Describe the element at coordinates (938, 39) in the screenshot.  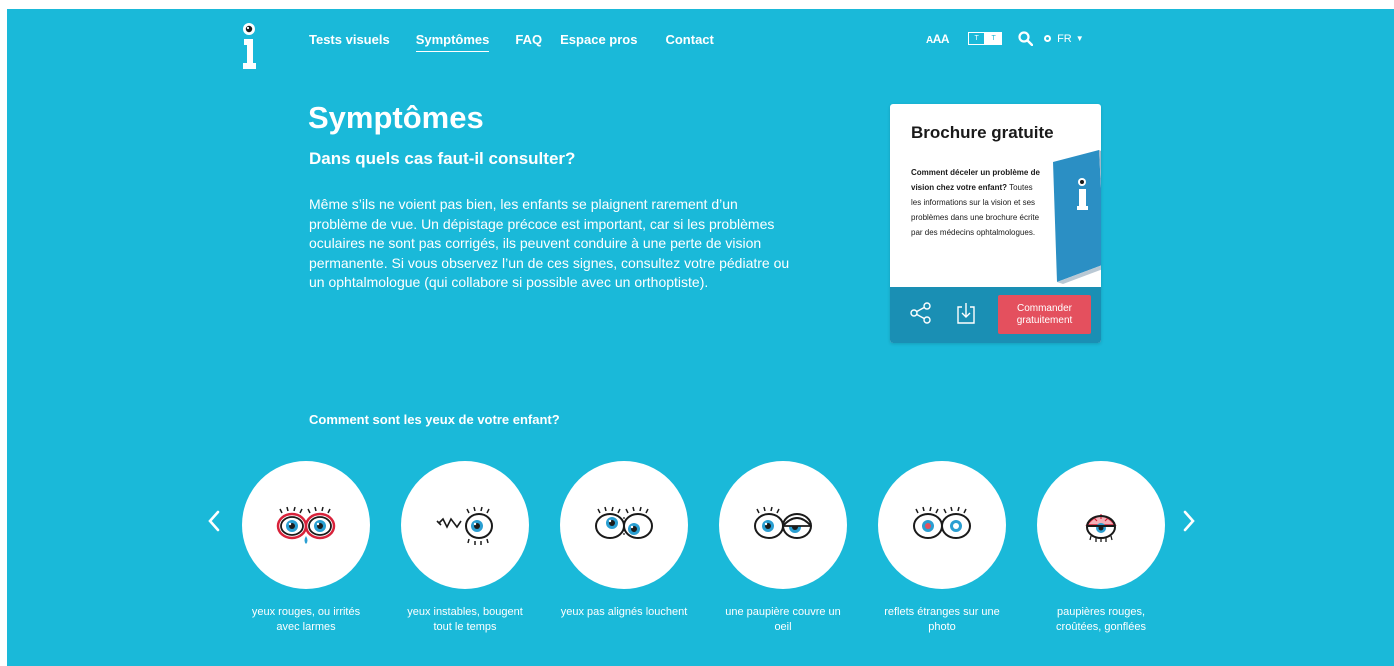
I see `font-size-toggle: AAA` at that location.